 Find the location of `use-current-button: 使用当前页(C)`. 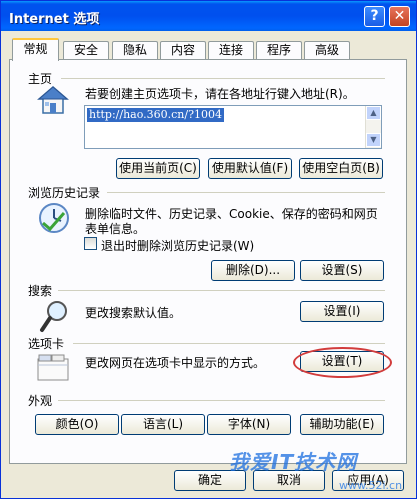

use-current-button: 使用当前页(C) is located at coordinates (158, 168).